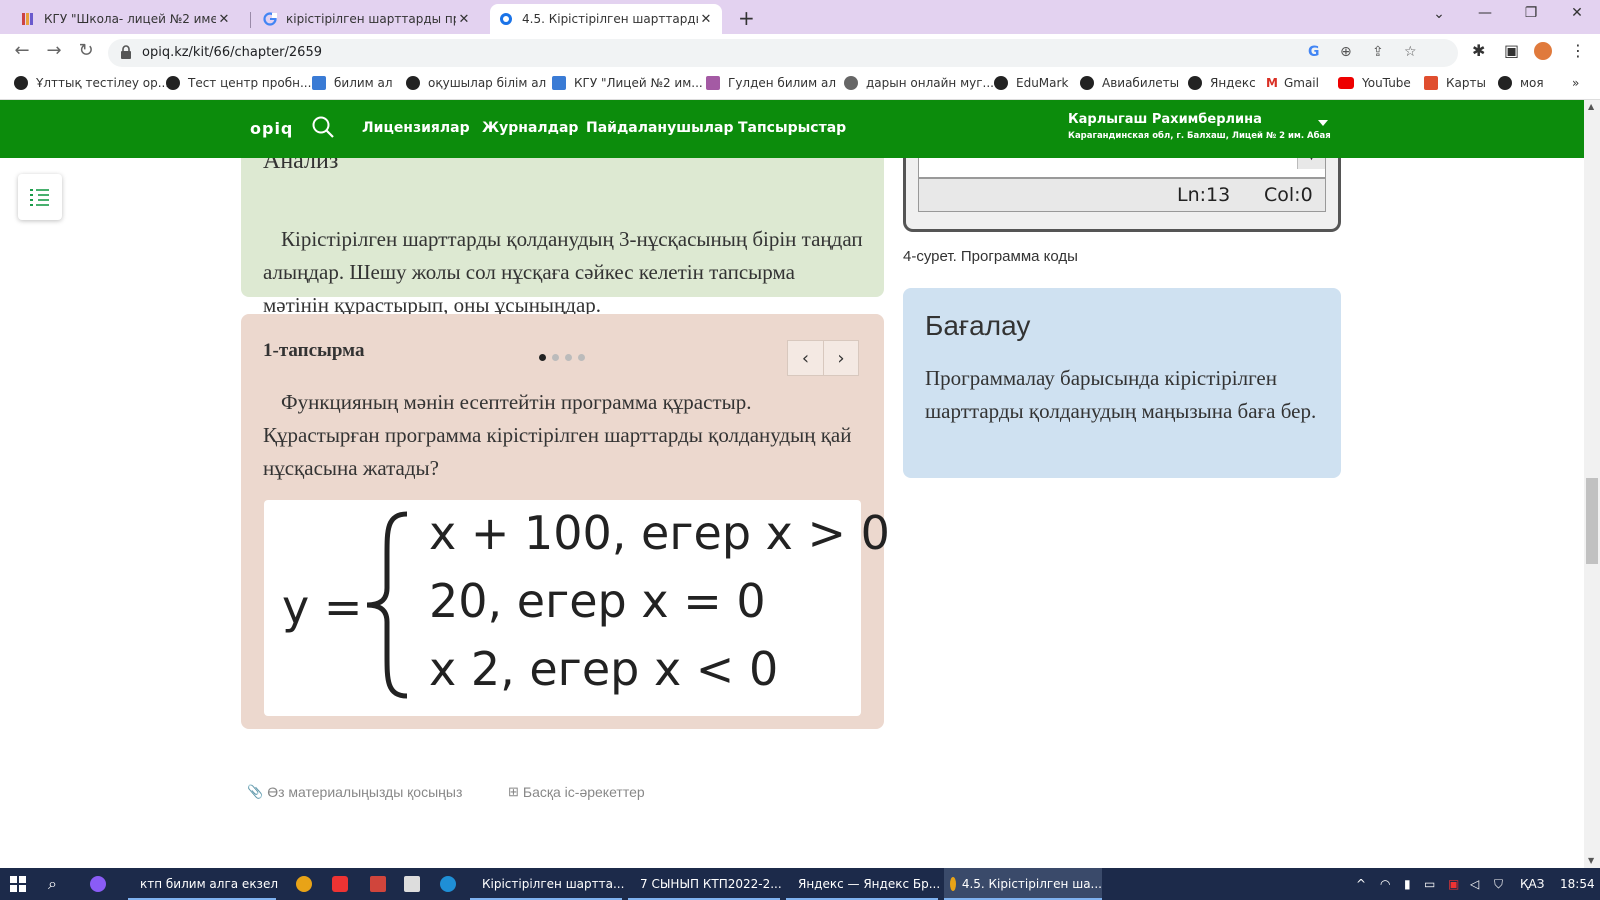 Image resolution: width=1600 pixels, height=900 pixels. Describe the element at coordinates (340, 884) in the screenshot. I see `yandex-icon` at that location.